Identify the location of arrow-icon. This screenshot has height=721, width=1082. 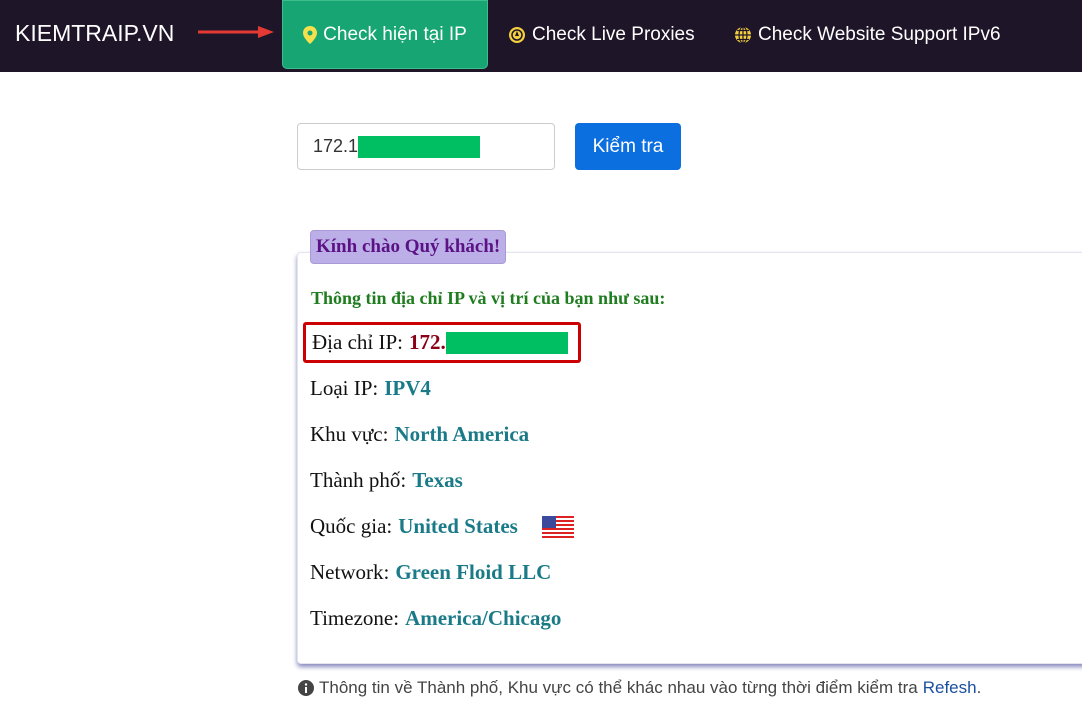
(236, 32).